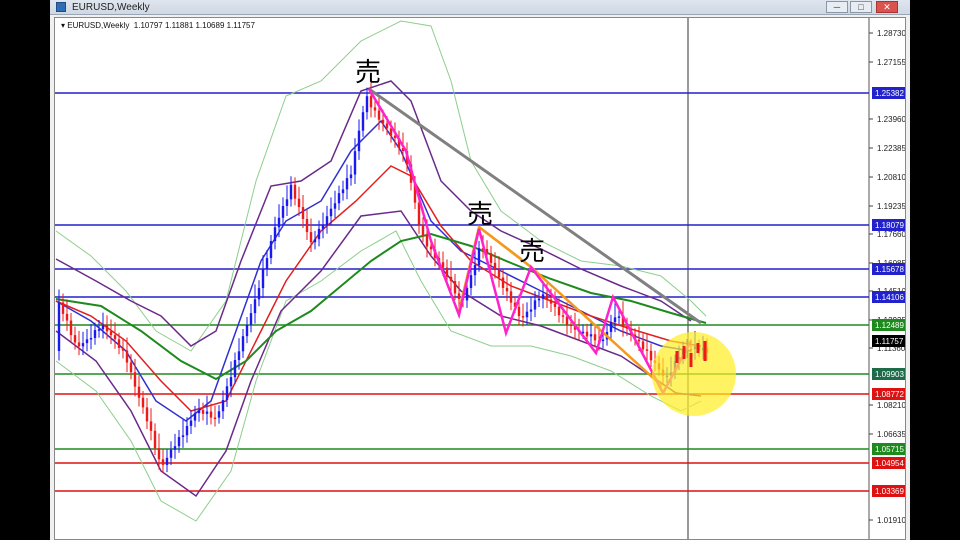  I want to click on price-tag-label: 1.04954, so click(889, 463).